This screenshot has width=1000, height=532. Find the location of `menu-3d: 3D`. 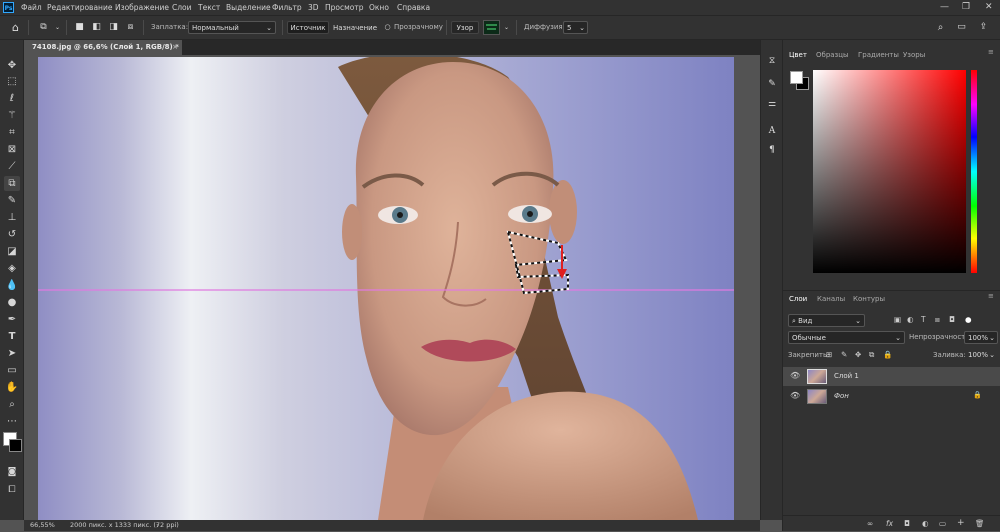

menu-3d: 3D is located at coordinates (313, 7).